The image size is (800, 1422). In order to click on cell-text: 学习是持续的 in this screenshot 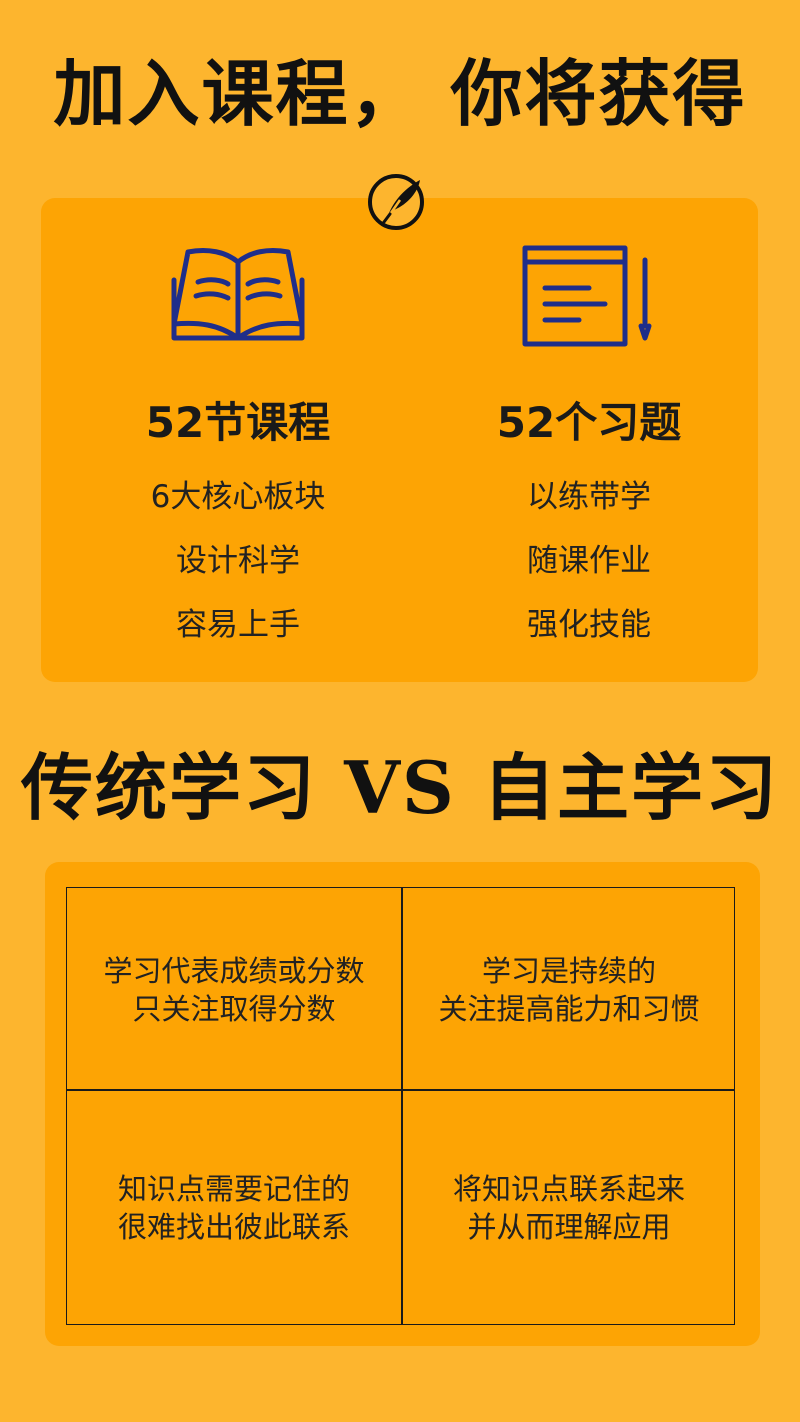, I will do `click(568, 971)`.